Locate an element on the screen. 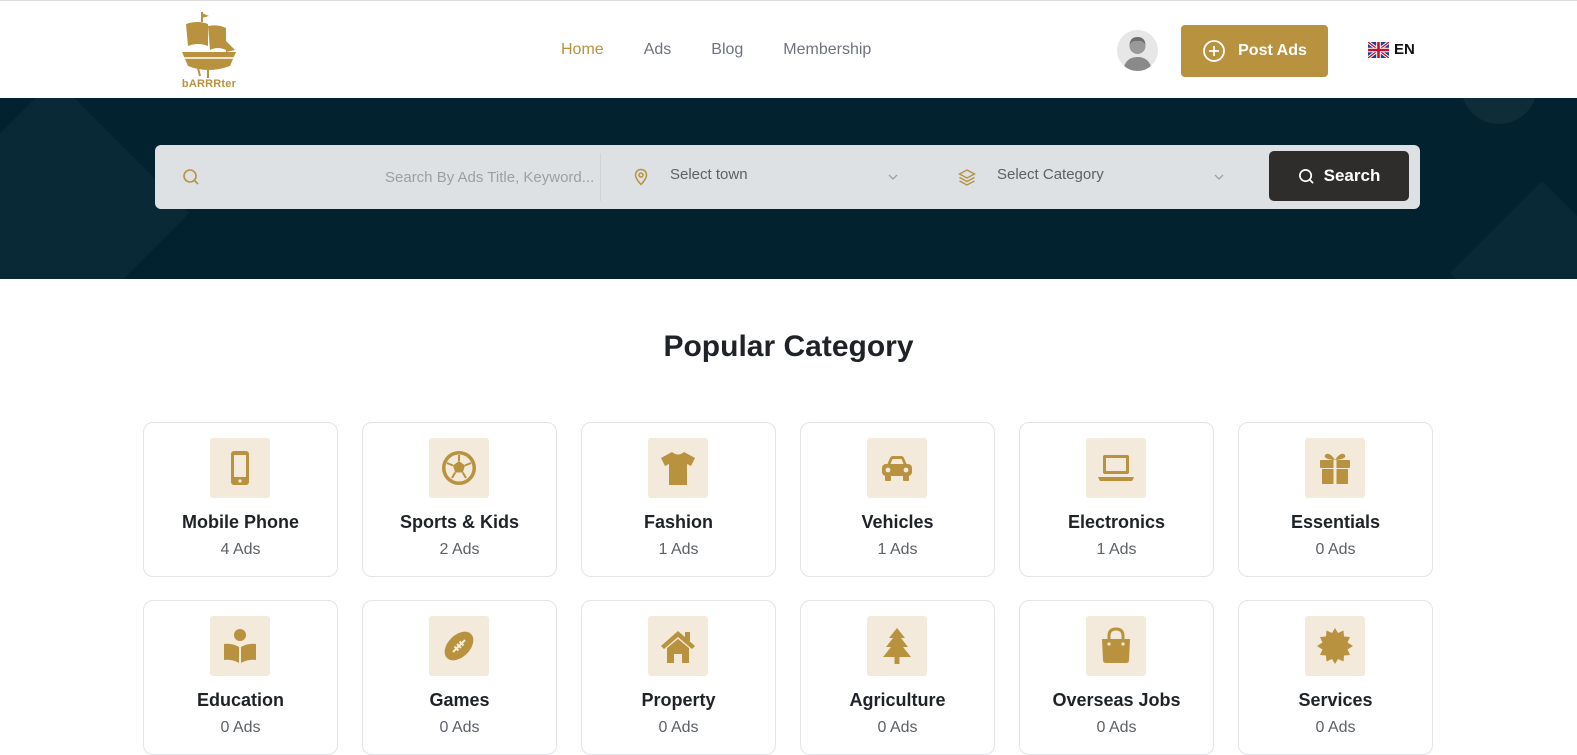 The image size is (1577, 755). ship-logo-icon is located at coordinates (209, 45).